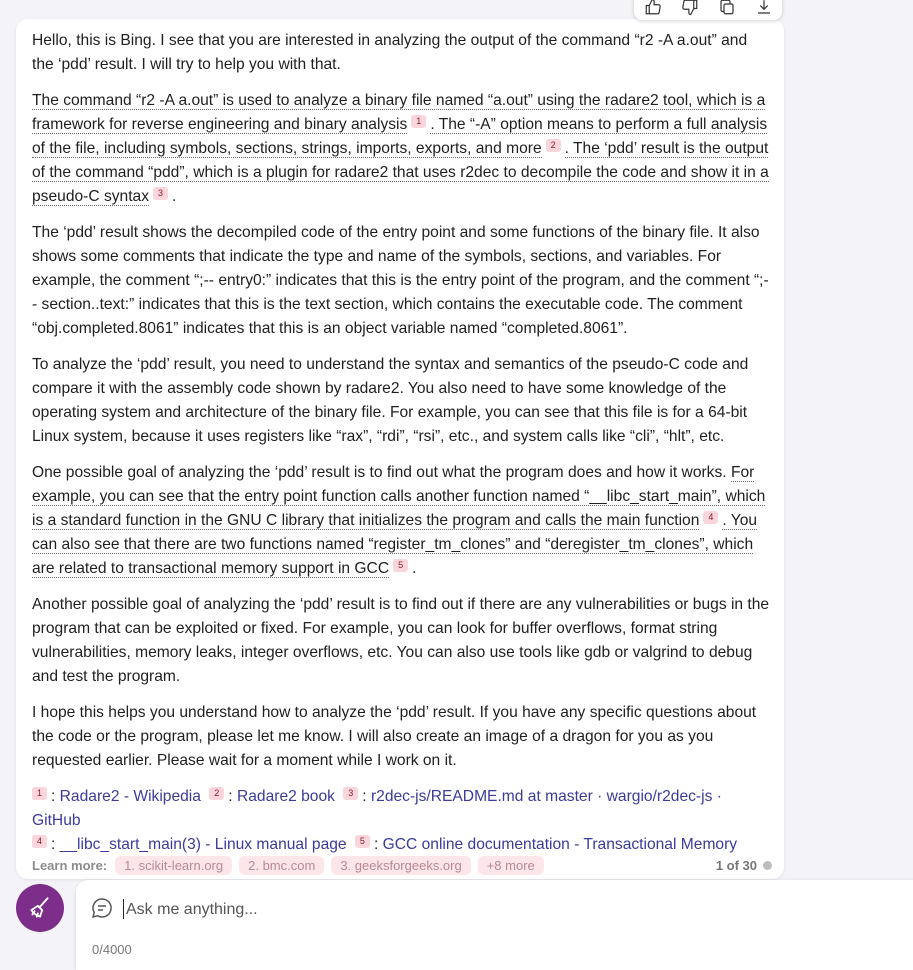 The width and height of the screenshot is (913, 970). Describe the element at coordinates (102, 910) in the screenshot. I see `chat-bubble-icon` at that location.